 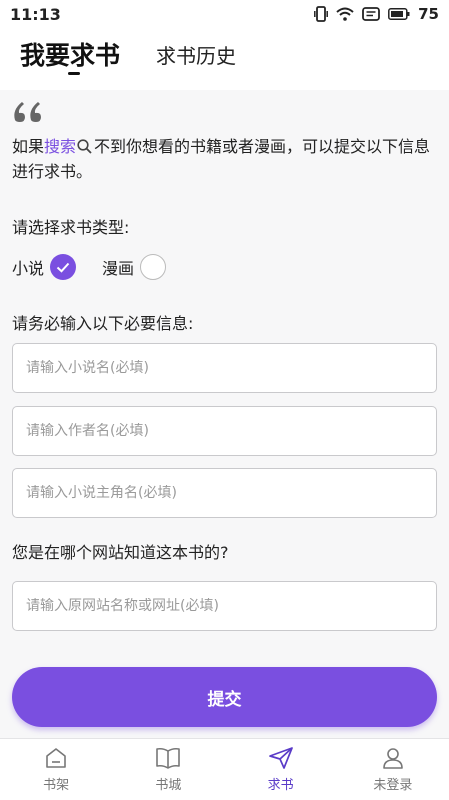 What do you see at coordinates (280, 785) in the screenshot?
I see `nav-request-label: 求书` at bounding box center [280, 785].